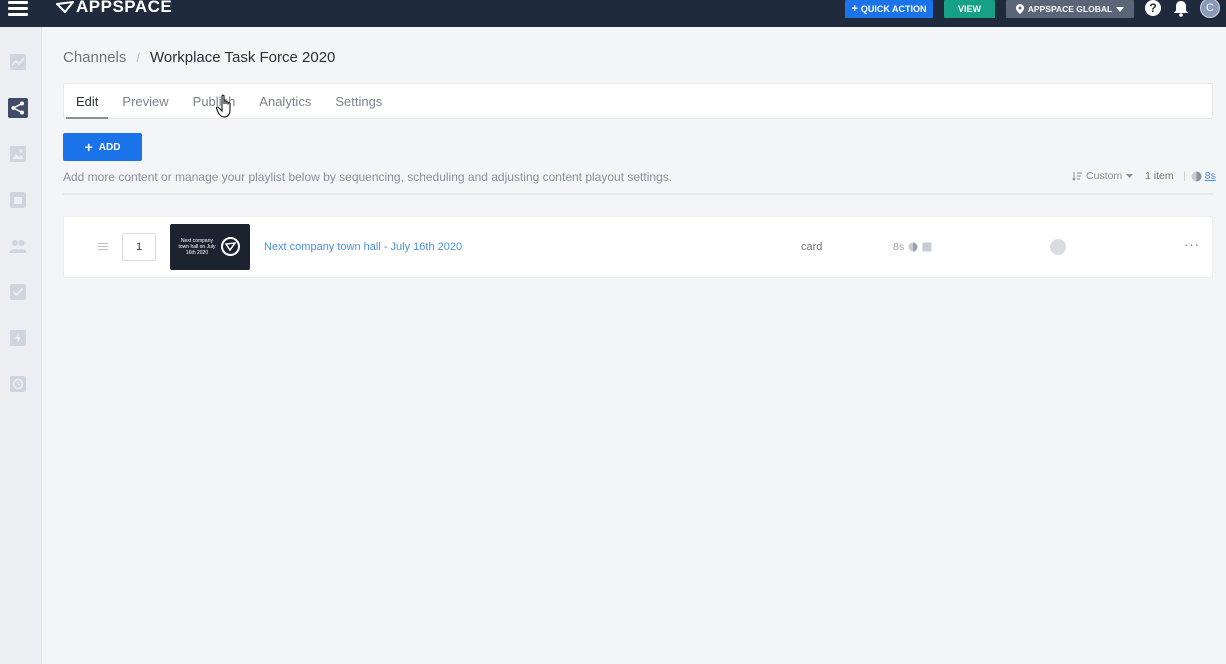 The width and height of the screenshot is (1226, 664). I want to click on sidebar, so click(21, 345).